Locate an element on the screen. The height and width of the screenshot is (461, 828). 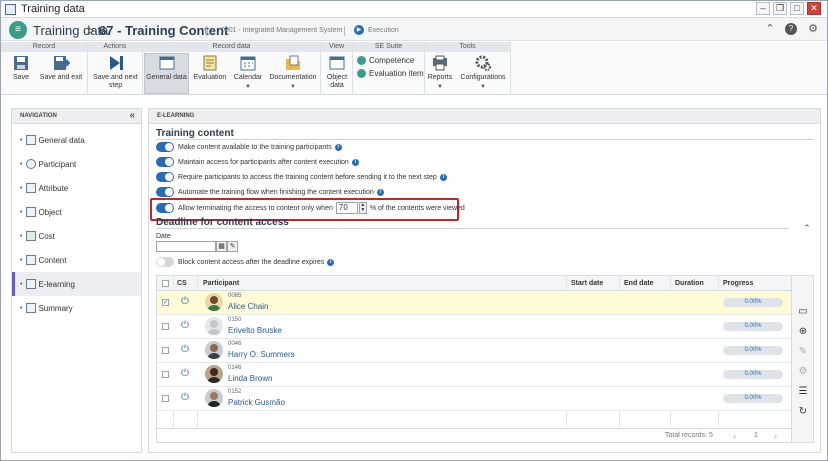
nav-item-e-learning: • E-learning is located at coordinates (76, 284).